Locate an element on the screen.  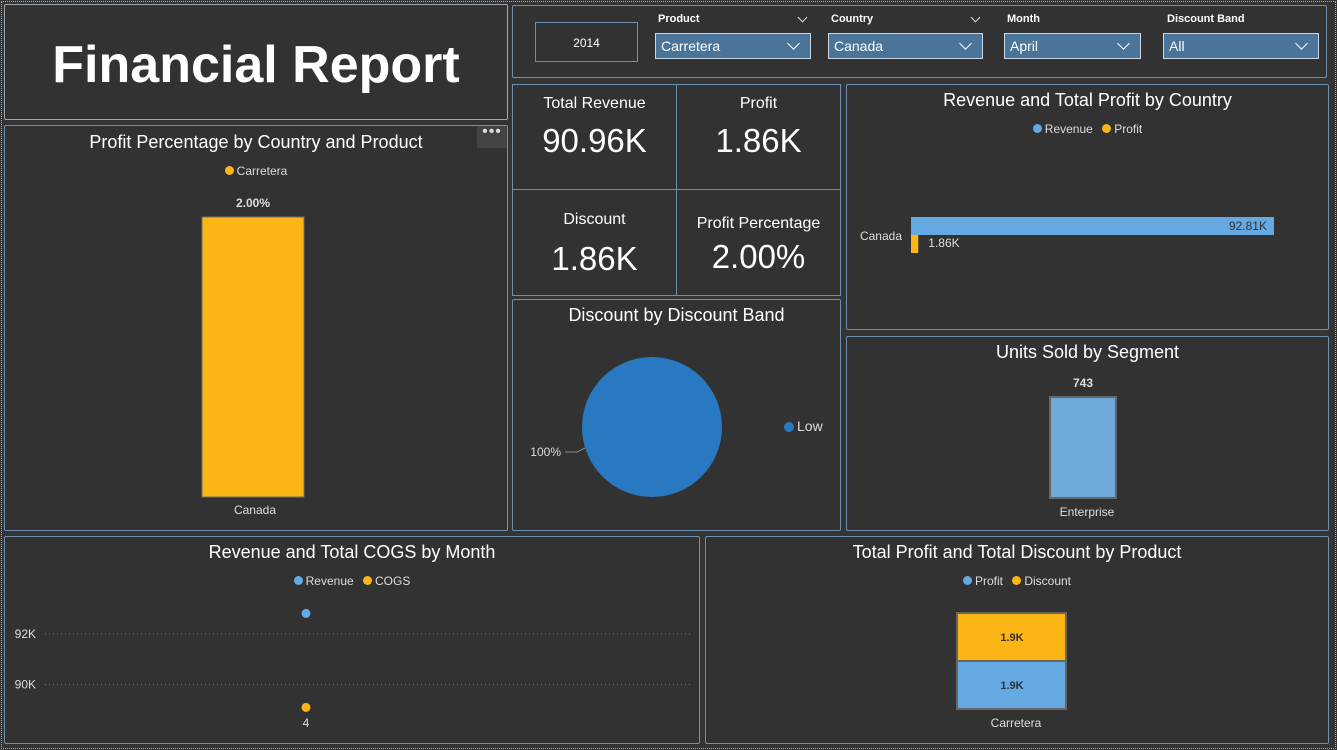
month-slicer-label: Month is located at coordinates (1023, 19).